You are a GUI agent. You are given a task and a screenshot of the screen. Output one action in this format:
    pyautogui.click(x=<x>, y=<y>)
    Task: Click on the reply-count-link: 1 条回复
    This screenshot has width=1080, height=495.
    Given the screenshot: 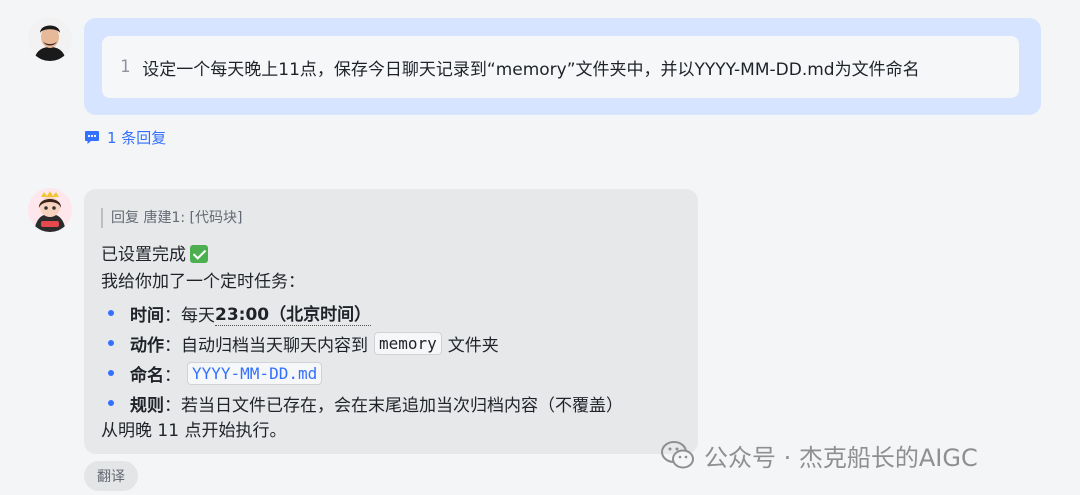 What is the action you would take?
    pyautogui.click(x=125, y=137)
    